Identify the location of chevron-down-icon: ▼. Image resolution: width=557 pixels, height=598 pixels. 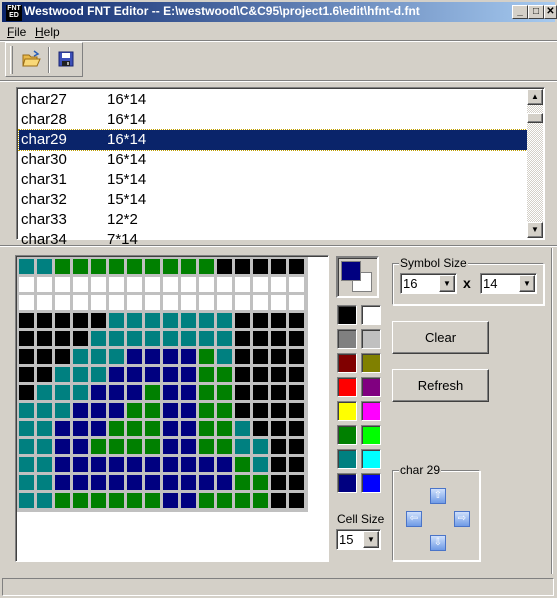
(371, 539).